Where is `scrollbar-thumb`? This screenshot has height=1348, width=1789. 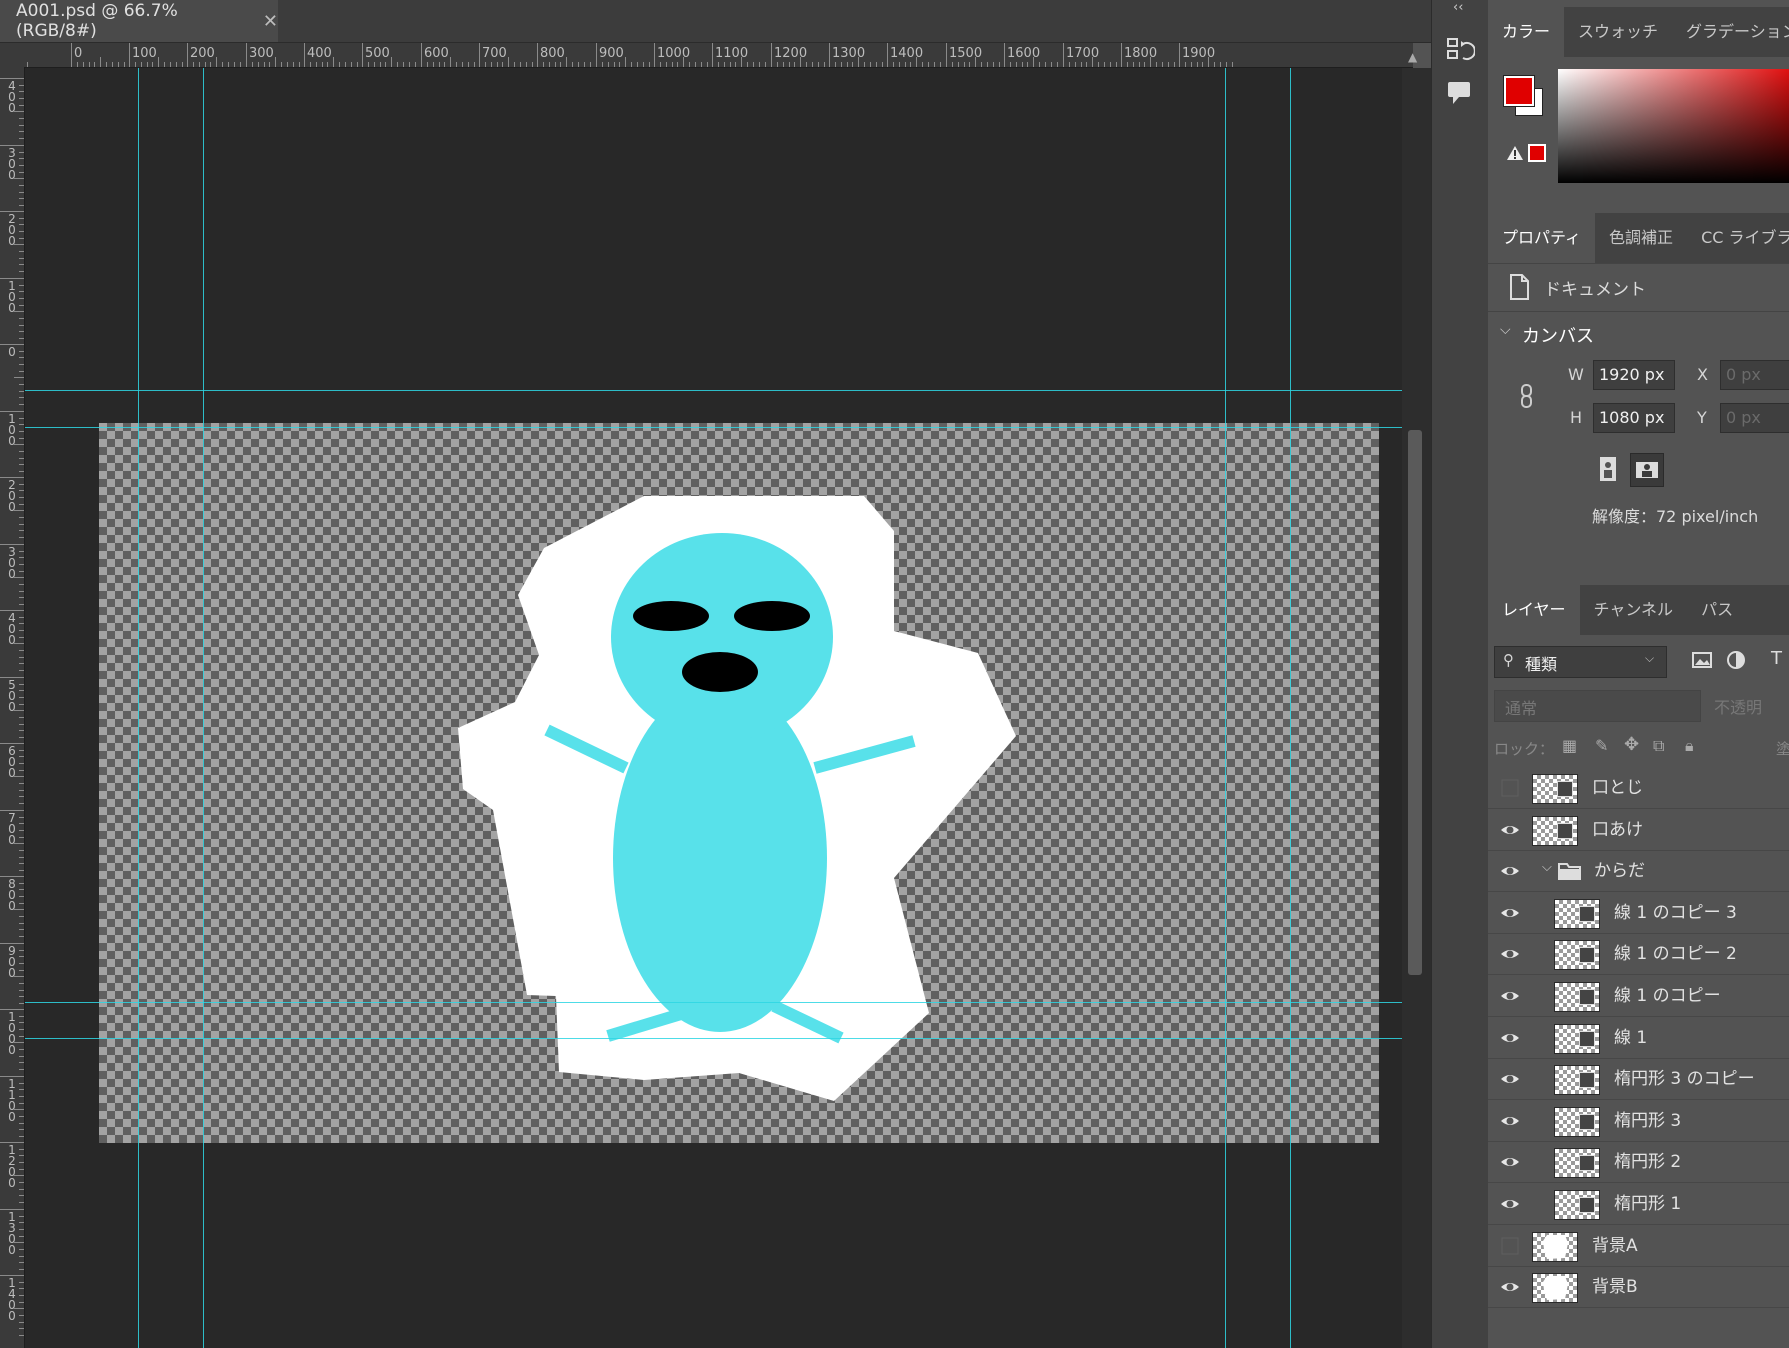 scrollbar-thumb is located at coordinates (1415, 702).